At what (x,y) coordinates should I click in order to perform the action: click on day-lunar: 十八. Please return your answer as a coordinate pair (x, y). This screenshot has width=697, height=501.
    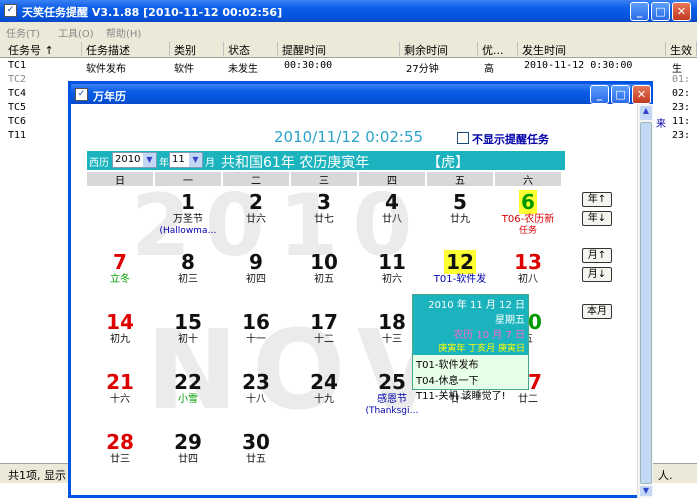
    Looking at the image, I should click on (256, 399).